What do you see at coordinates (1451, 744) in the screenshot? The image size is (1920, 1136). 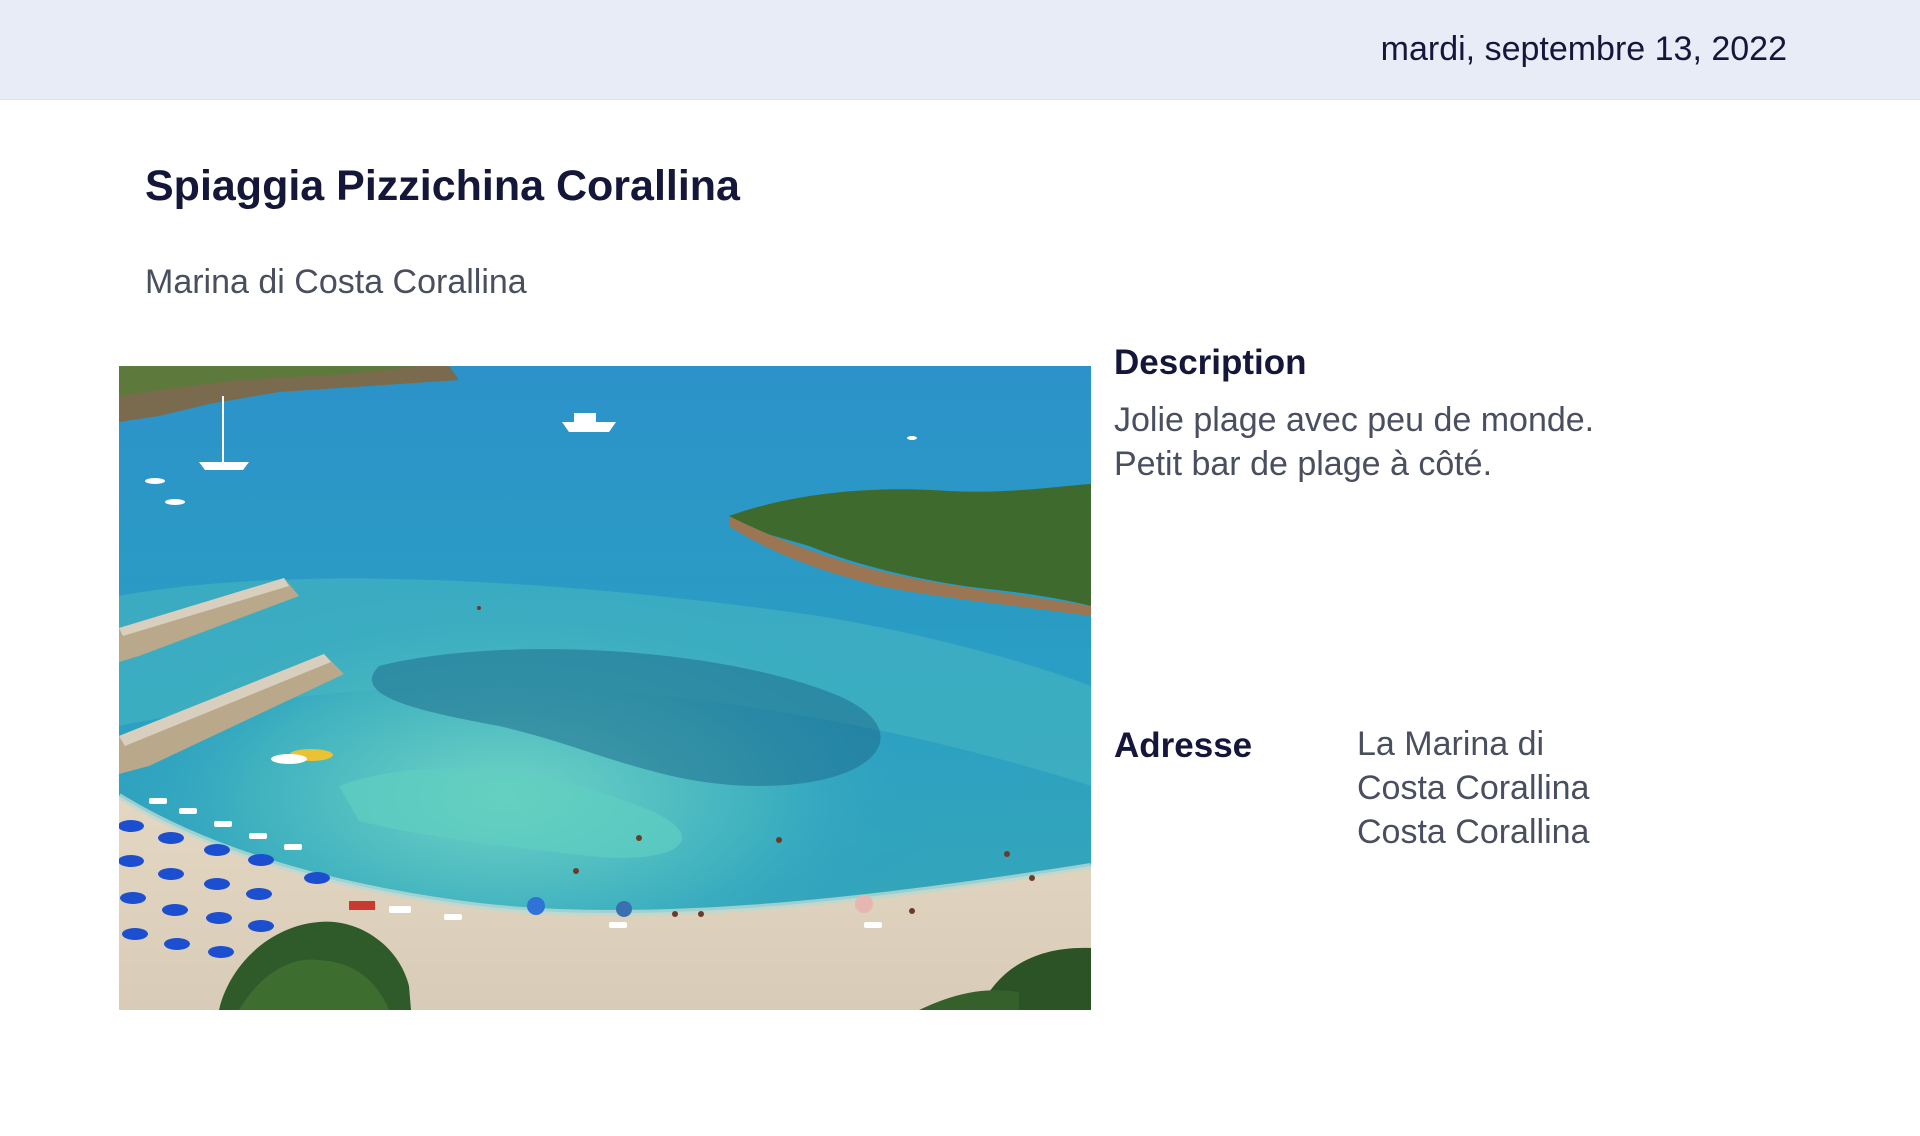 I see `address-line: La Marina di` at bounding box center [1451, 744].